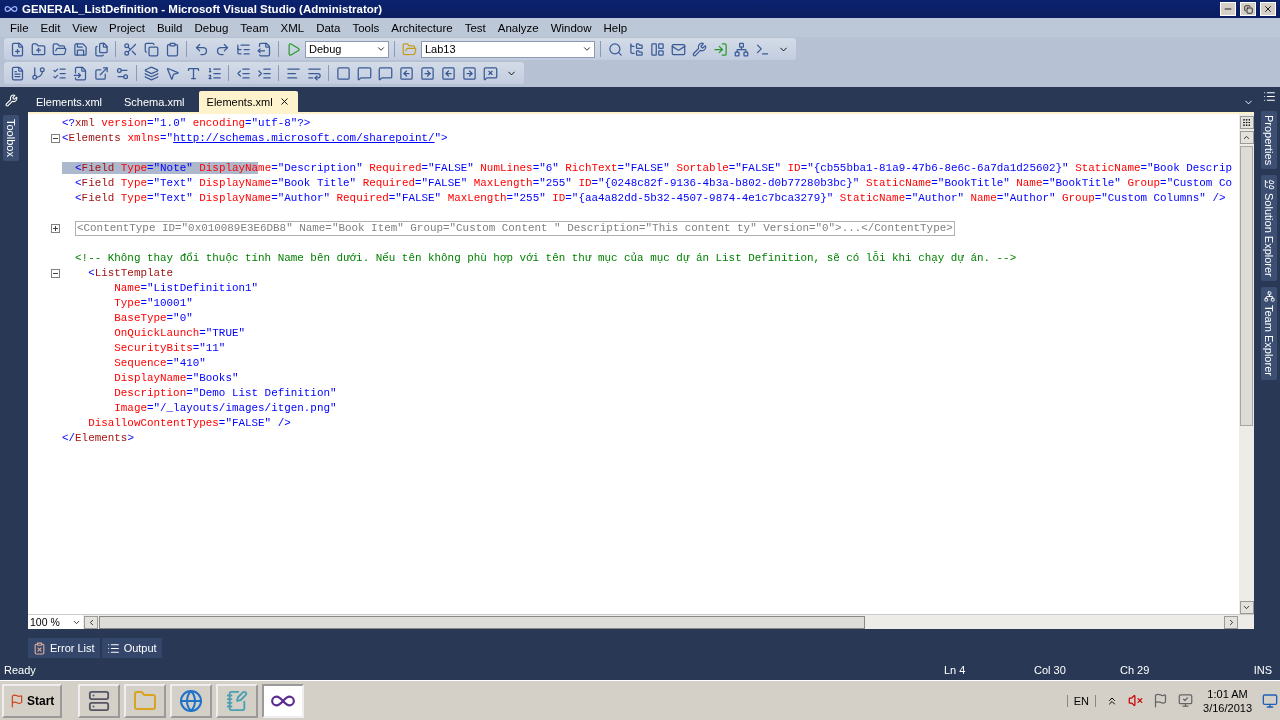 This screenshot has width=1280, height=720. I want to click on menu-item: Analyze, so click(518, 27).